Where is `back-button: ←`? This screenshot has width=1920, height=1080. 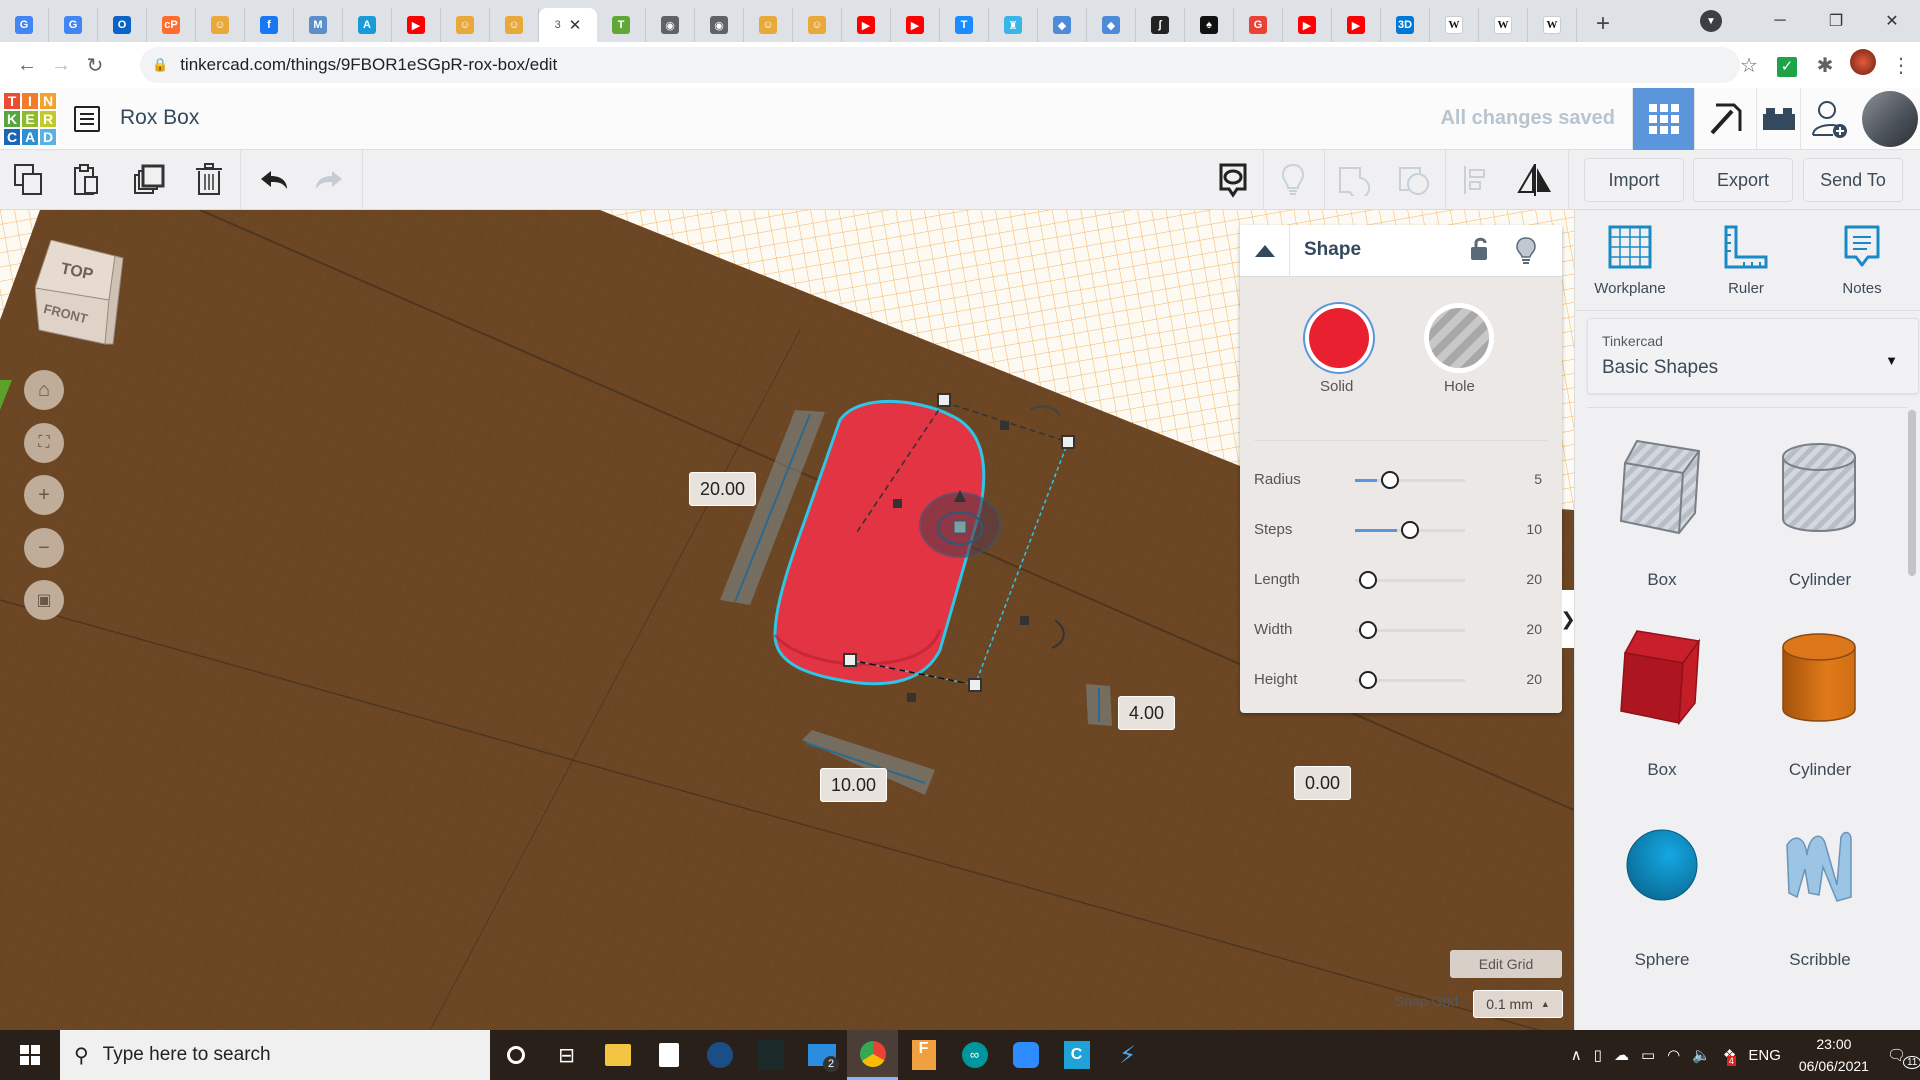
back-button: ← is located at coordinates (27, 65).